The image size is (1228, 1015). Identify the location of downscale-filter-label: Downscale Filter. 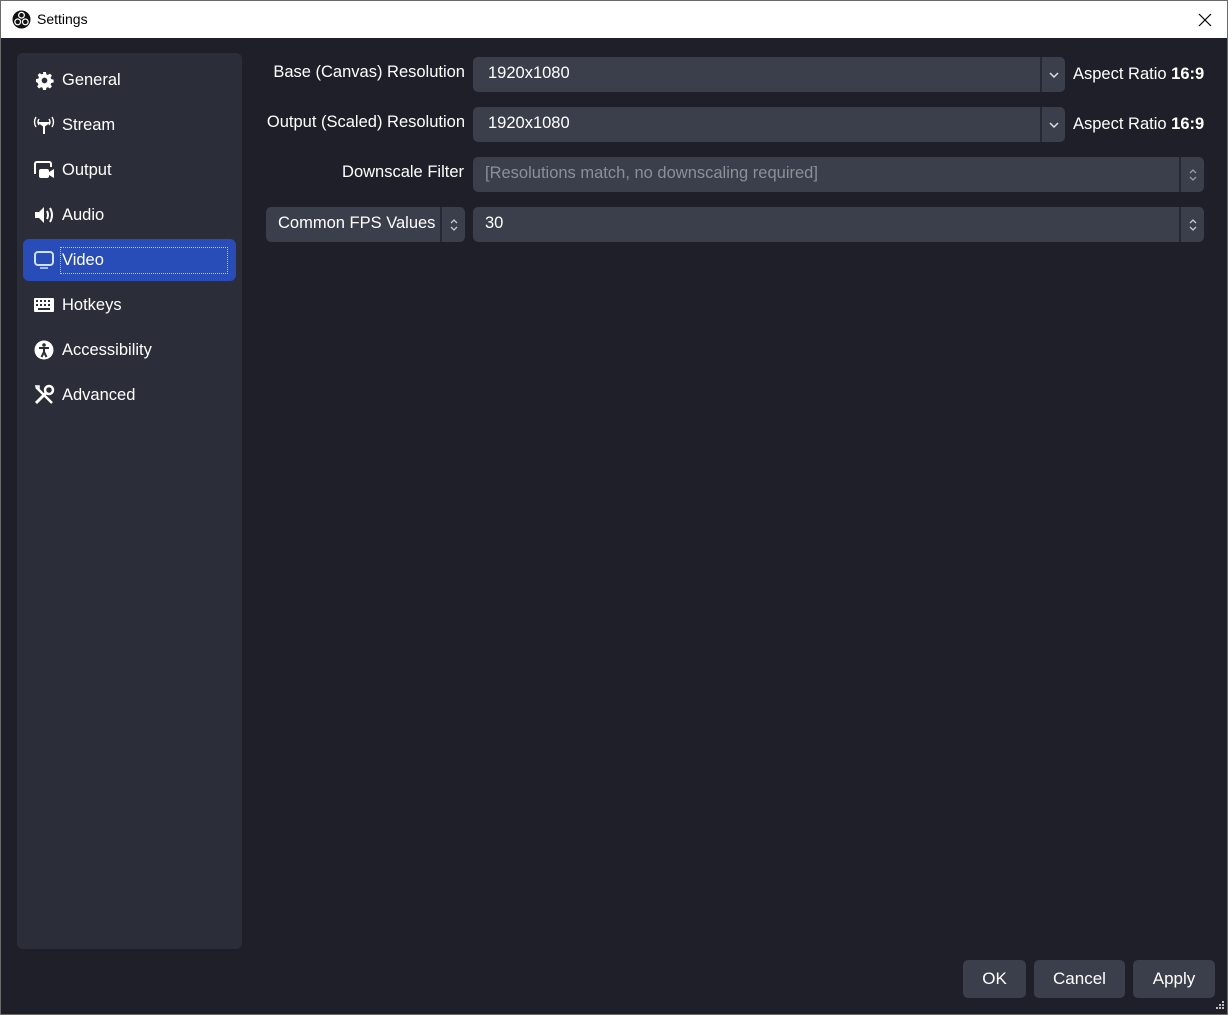
(403, 172).